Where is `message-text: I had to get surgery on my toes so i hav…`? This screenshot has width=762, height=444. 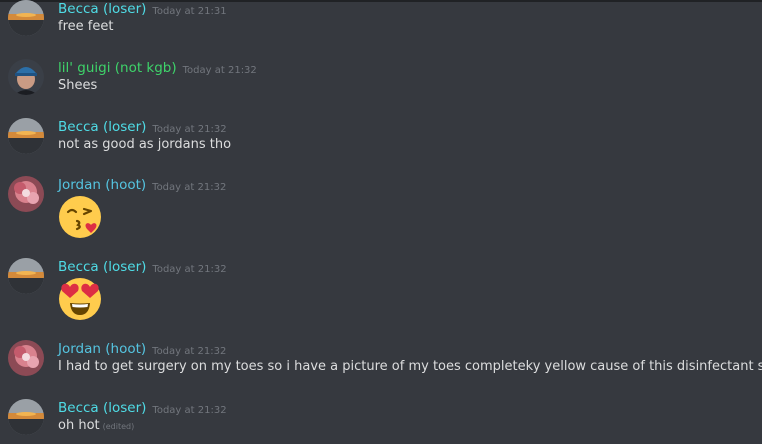 message-text: I had to get surgery on my toes so i hav… is located at coordinates (410, 366).